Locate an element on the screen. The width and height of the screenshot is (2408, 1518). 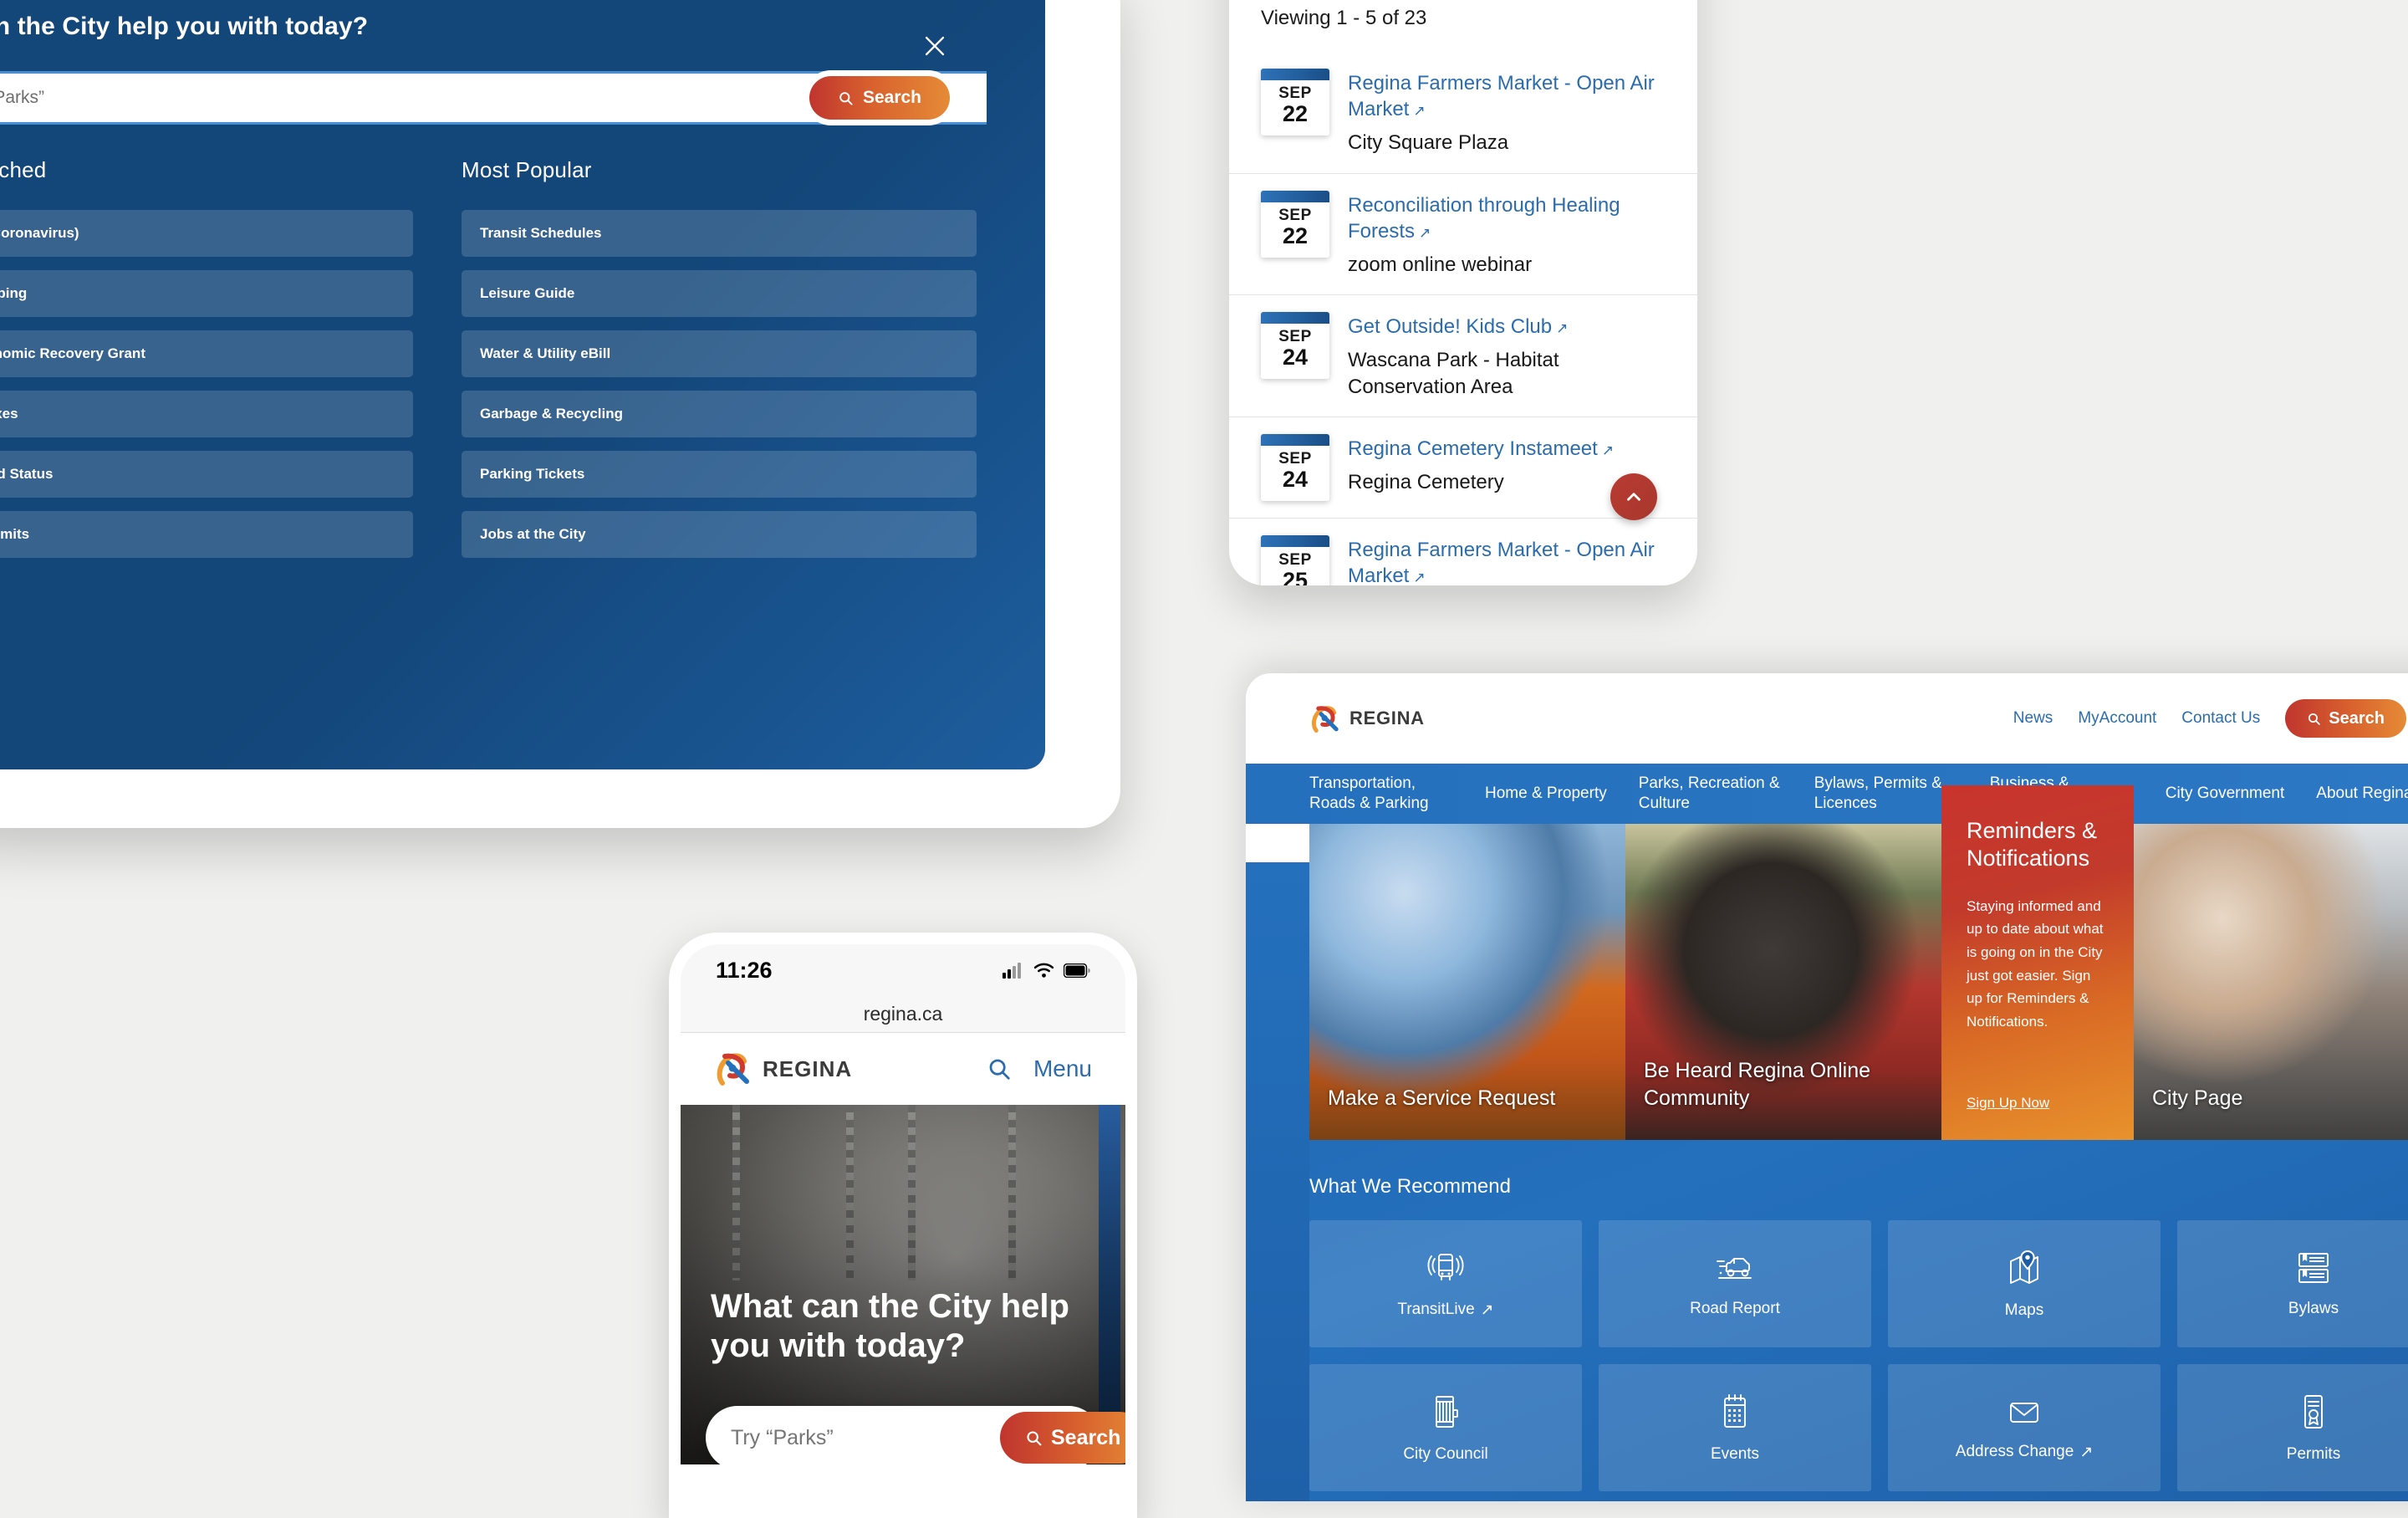
phone-search-input is located at coordinates (853, 1437).